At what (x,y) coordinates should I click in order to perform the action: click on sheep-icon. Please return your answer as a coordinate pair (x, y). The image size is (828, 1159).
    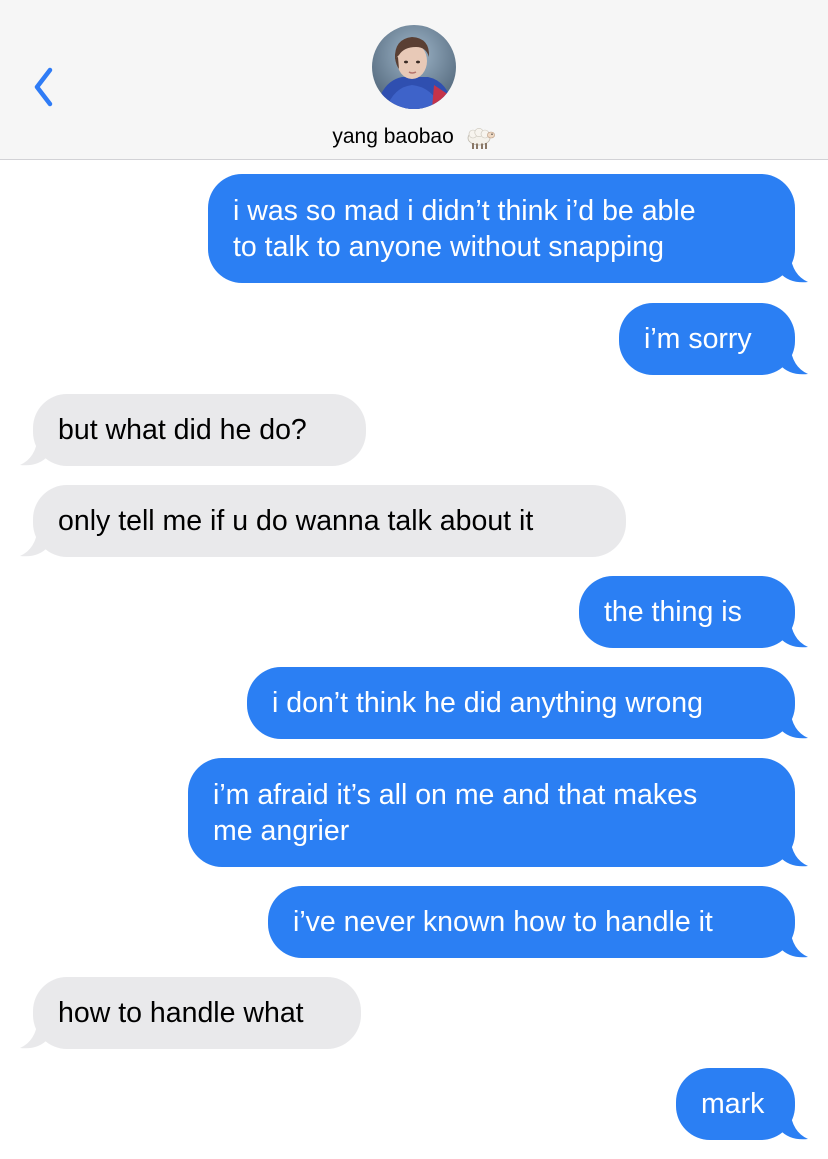
    Looking at the image, I should click on (481, 138).